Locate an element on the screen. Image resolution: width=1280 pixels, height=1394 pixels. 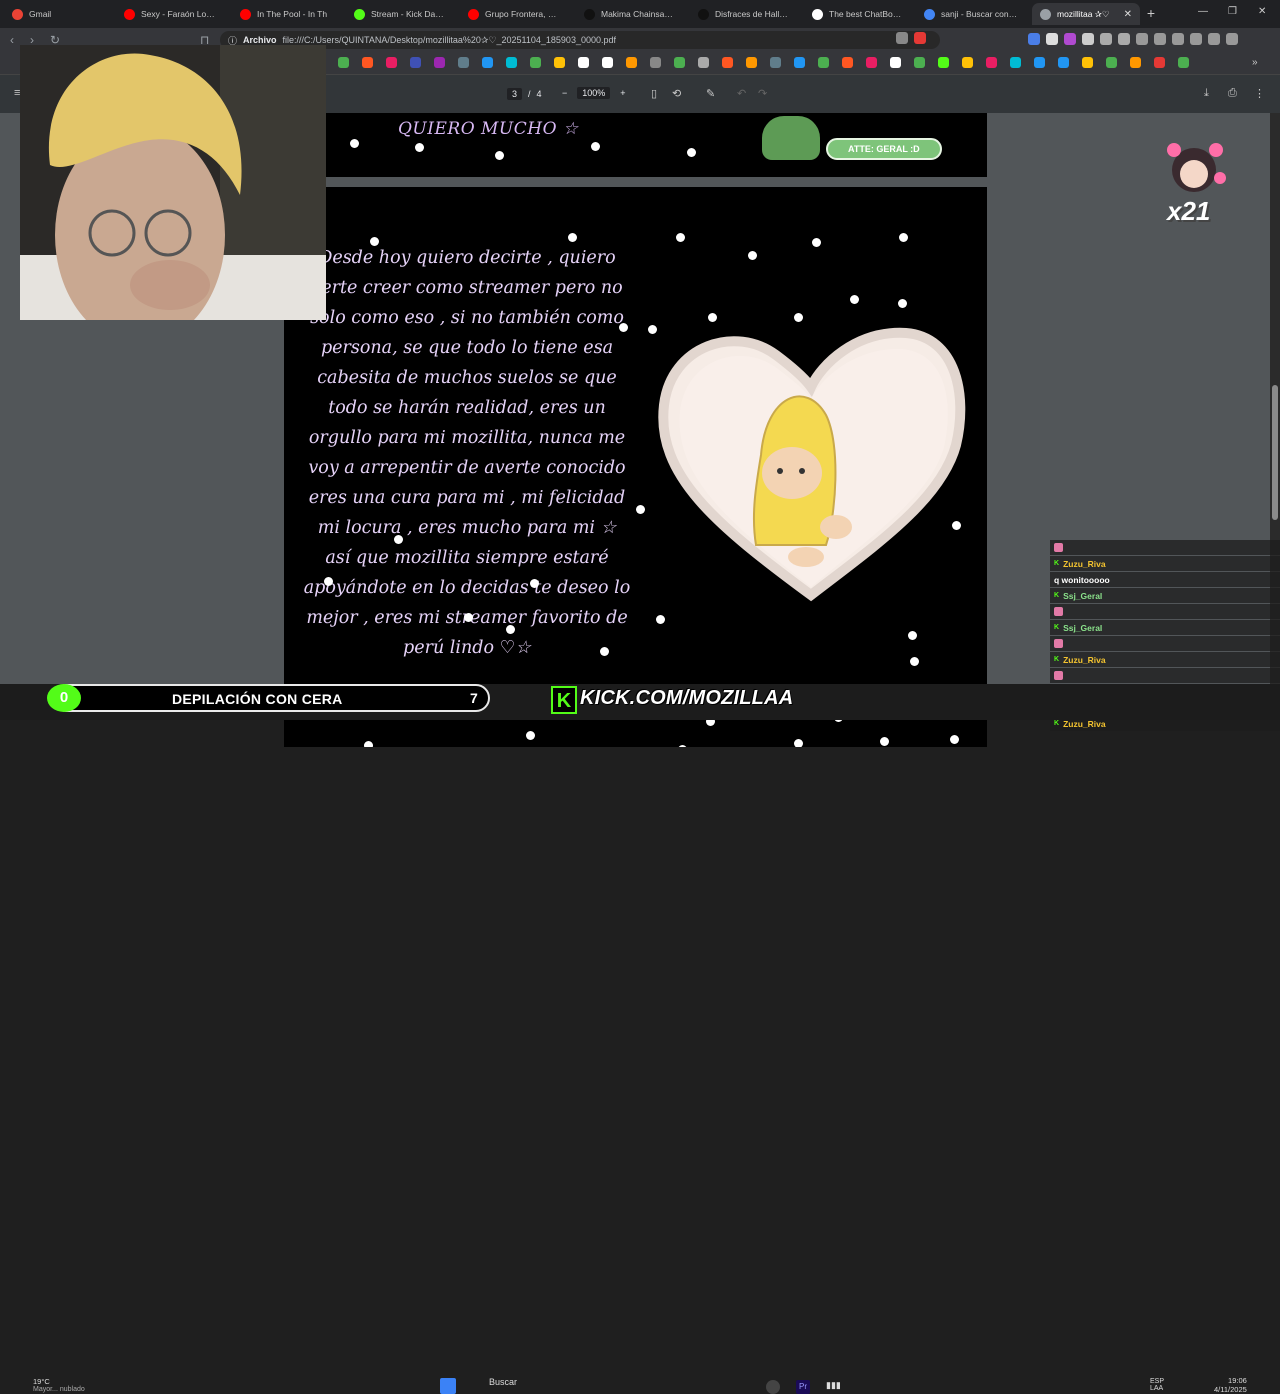
windows-start-icon is located at coordinates (448, 1386).